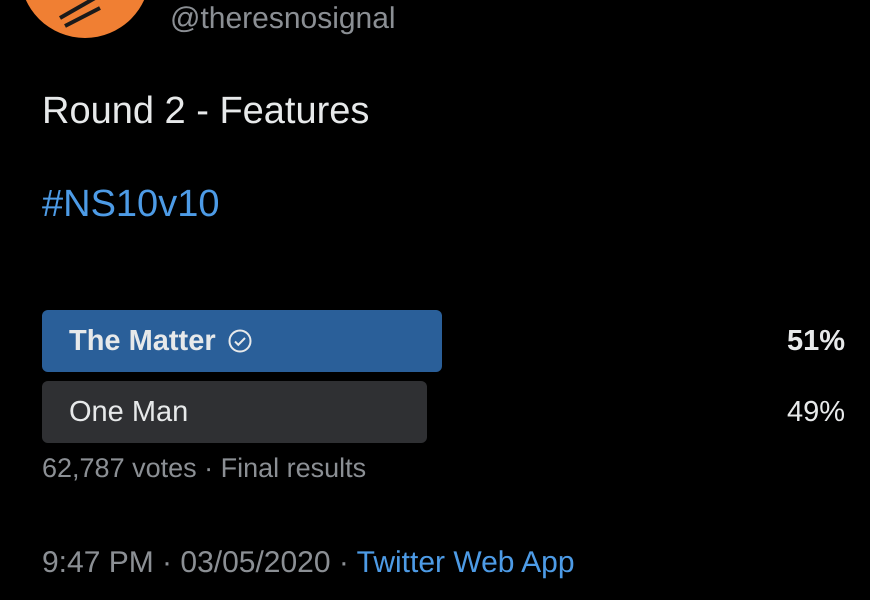 This screenshot has width=870, height=600. What do you see at coordinates (465, 562) in the screenshot?
I see `source-link: Twitter Web App` at bounding box center [465, 562].